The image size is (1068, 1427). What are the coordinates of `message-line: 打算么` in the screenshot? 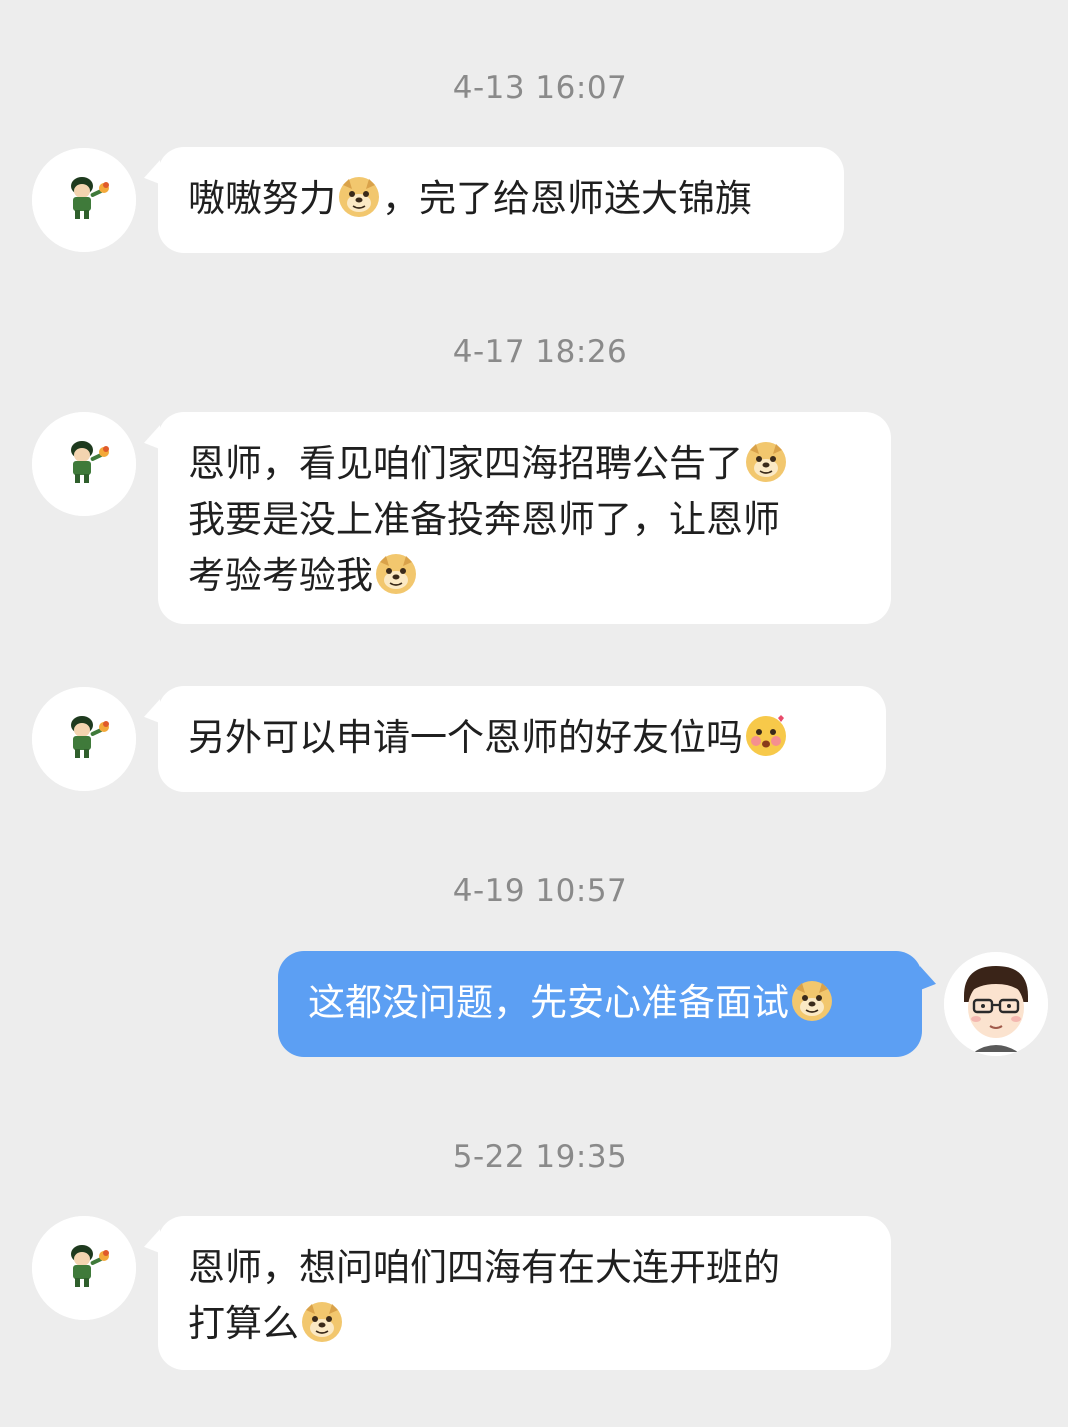 It's located at (526, 1324).